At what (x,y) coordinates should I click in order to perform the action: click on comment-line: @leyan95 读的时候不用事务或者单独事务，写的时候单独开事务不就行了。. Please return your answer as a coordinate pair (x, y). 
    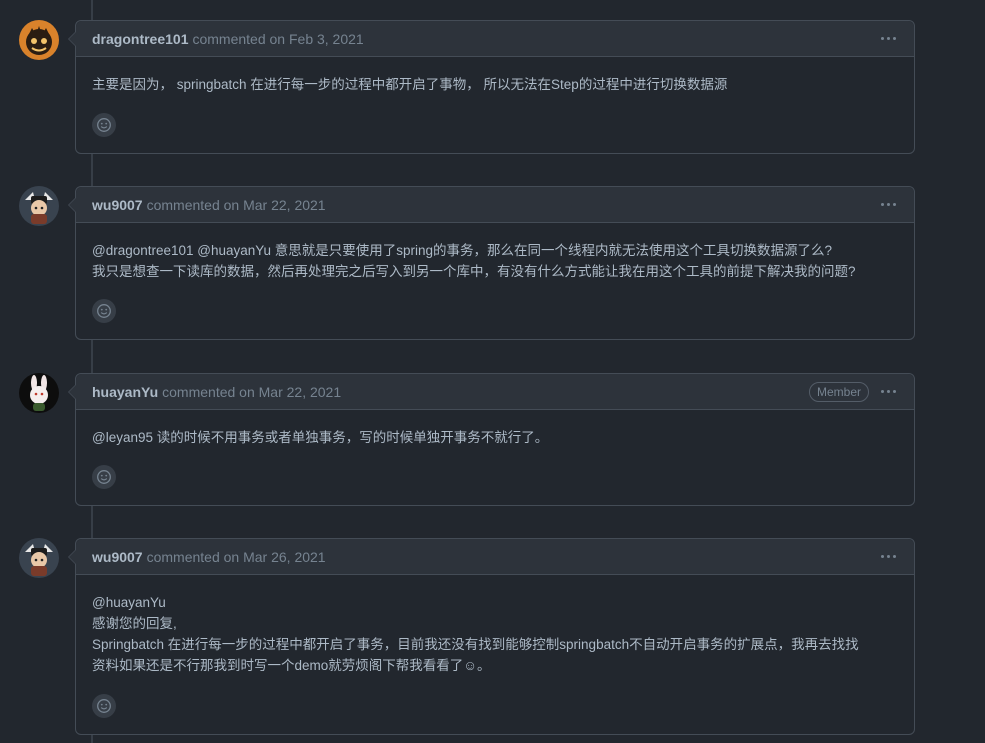
    Looking at the image, I should click on (320, 437).